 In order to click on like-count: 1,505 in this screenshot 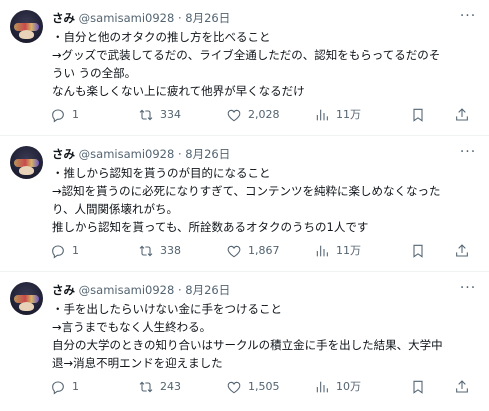, I will do `click(264, 386)`.